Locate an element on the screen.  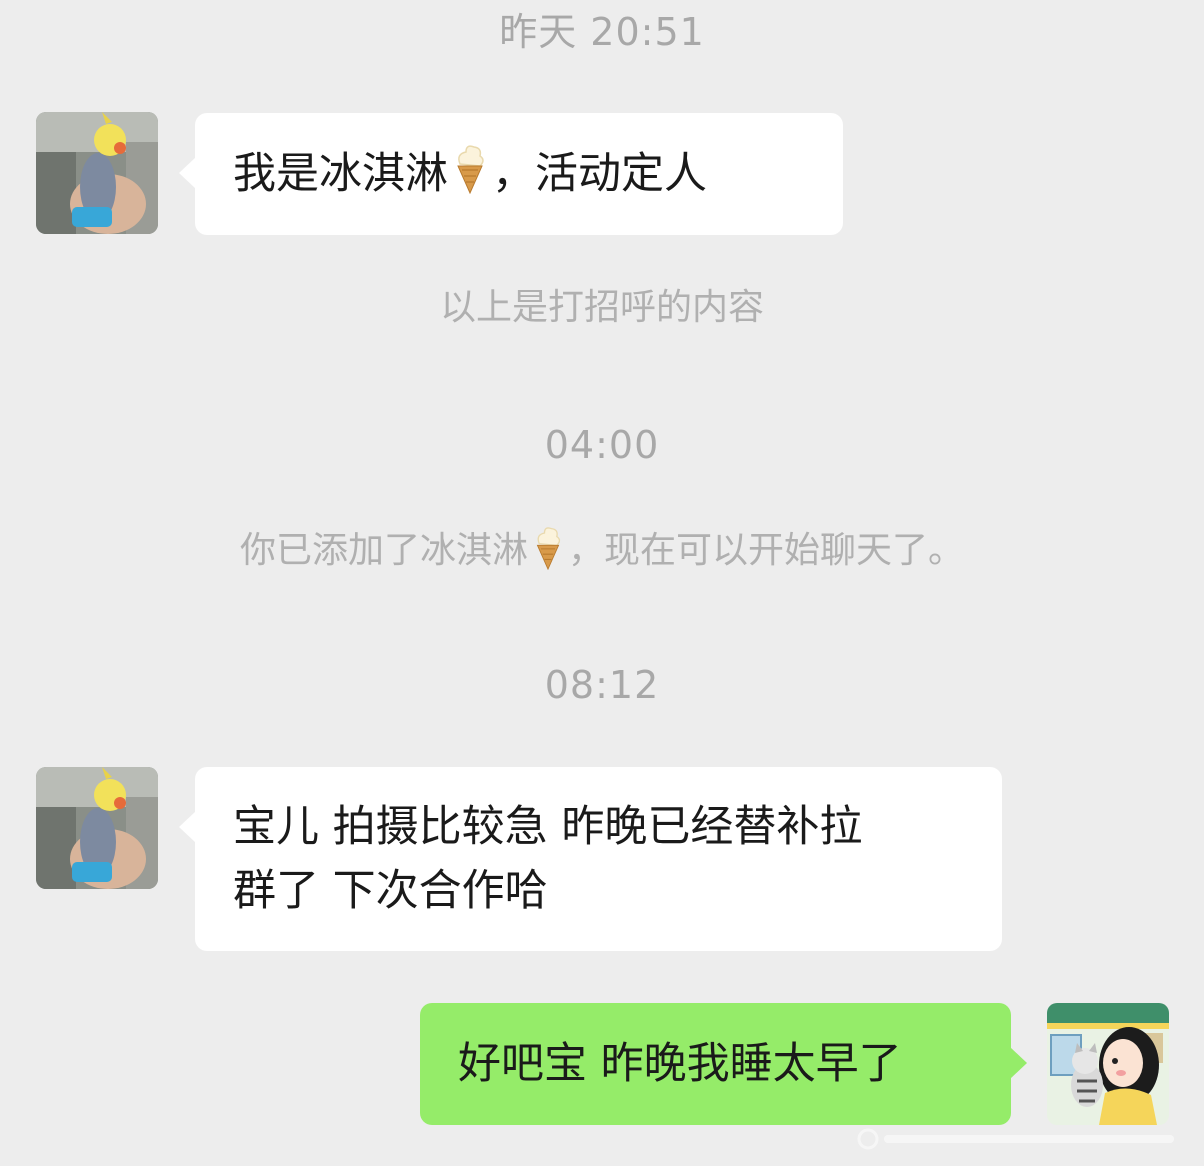
message-text: ，活动定人 is located at coordinates (599, 174).